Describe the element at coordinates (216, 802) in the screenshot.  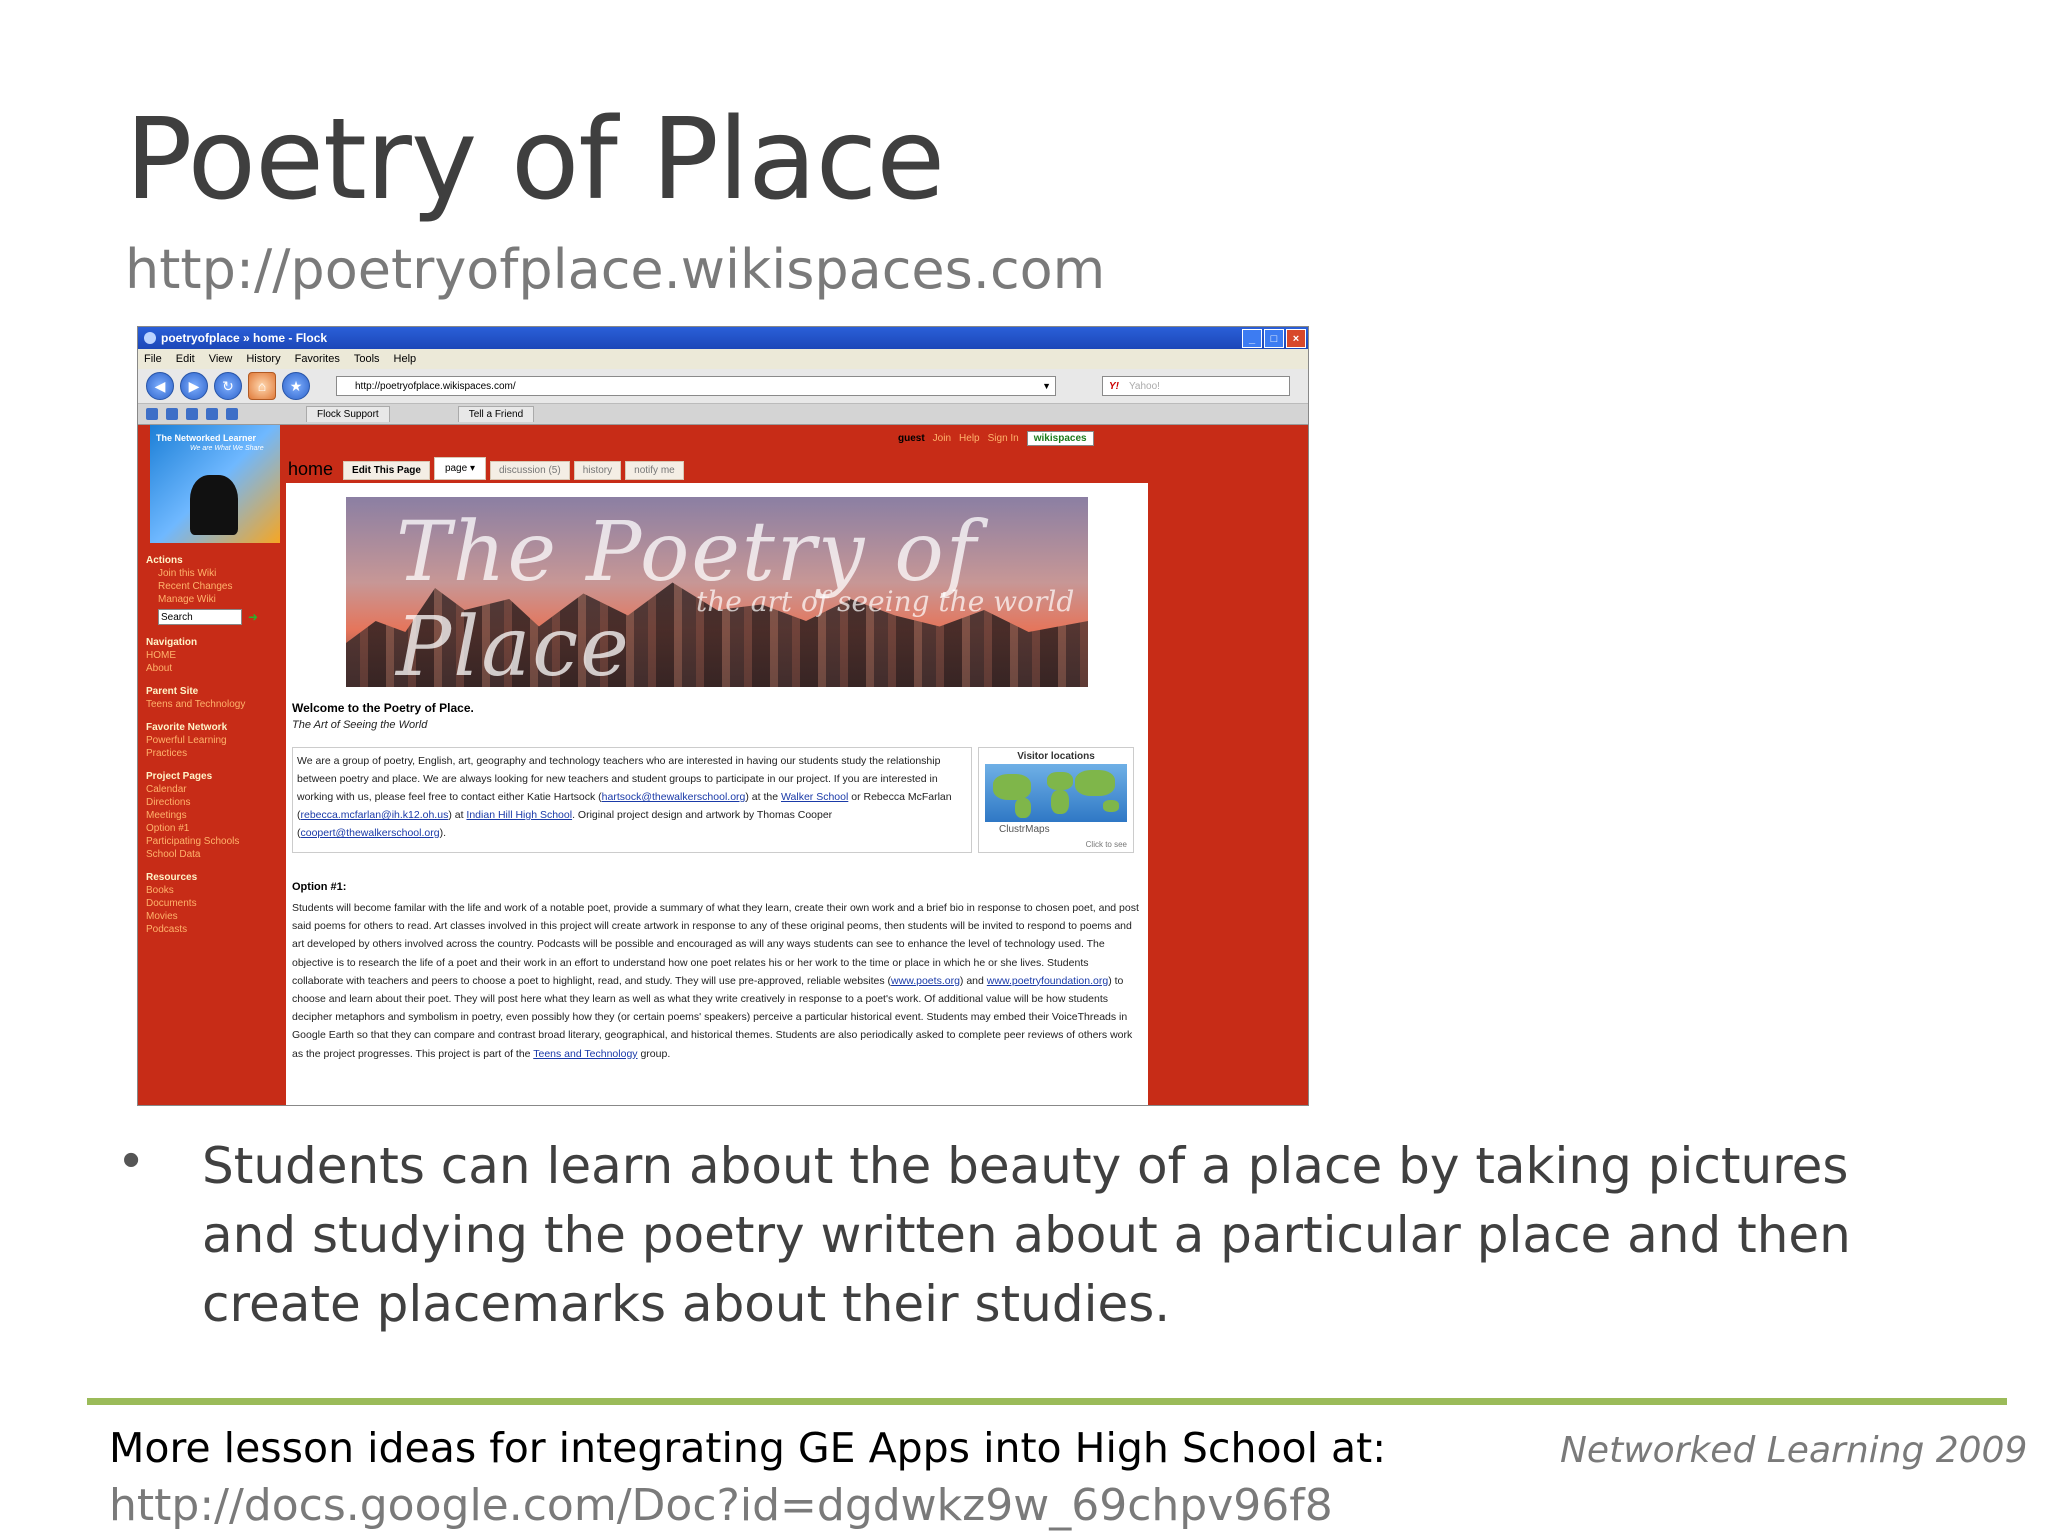
I see `sidebar-item-directions: Directions` at that location.